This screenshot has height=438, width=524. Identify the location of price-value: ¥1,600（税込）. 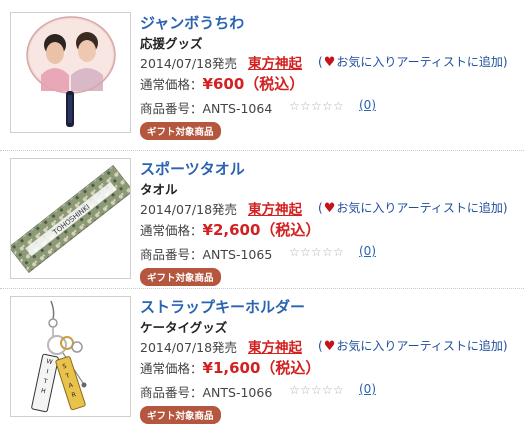
(261, 368).